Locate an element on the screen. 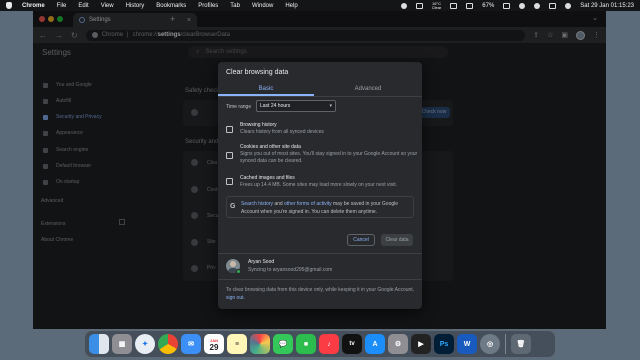  menu-tab: Tab is located at coordinates (235, 6).